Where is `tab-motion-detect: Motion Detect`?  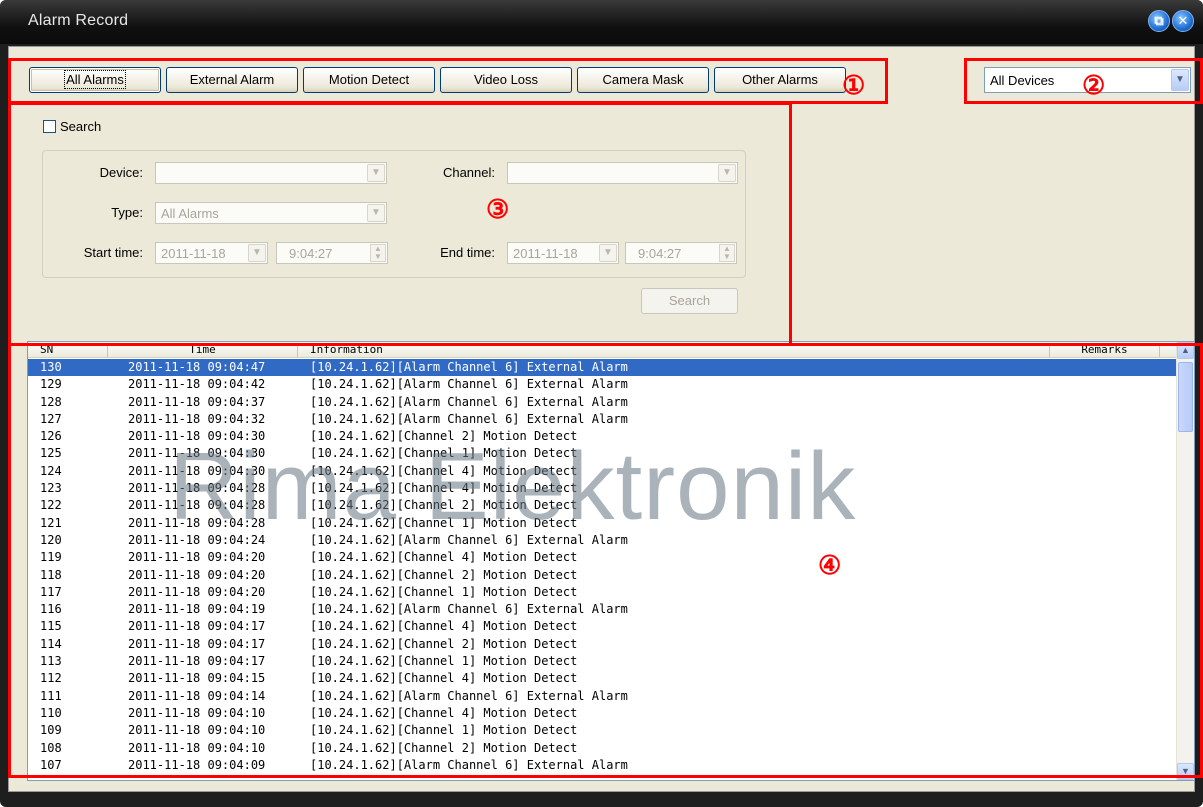
tab-motion-detect: Motion Detect is located at coordinates (369, 80).